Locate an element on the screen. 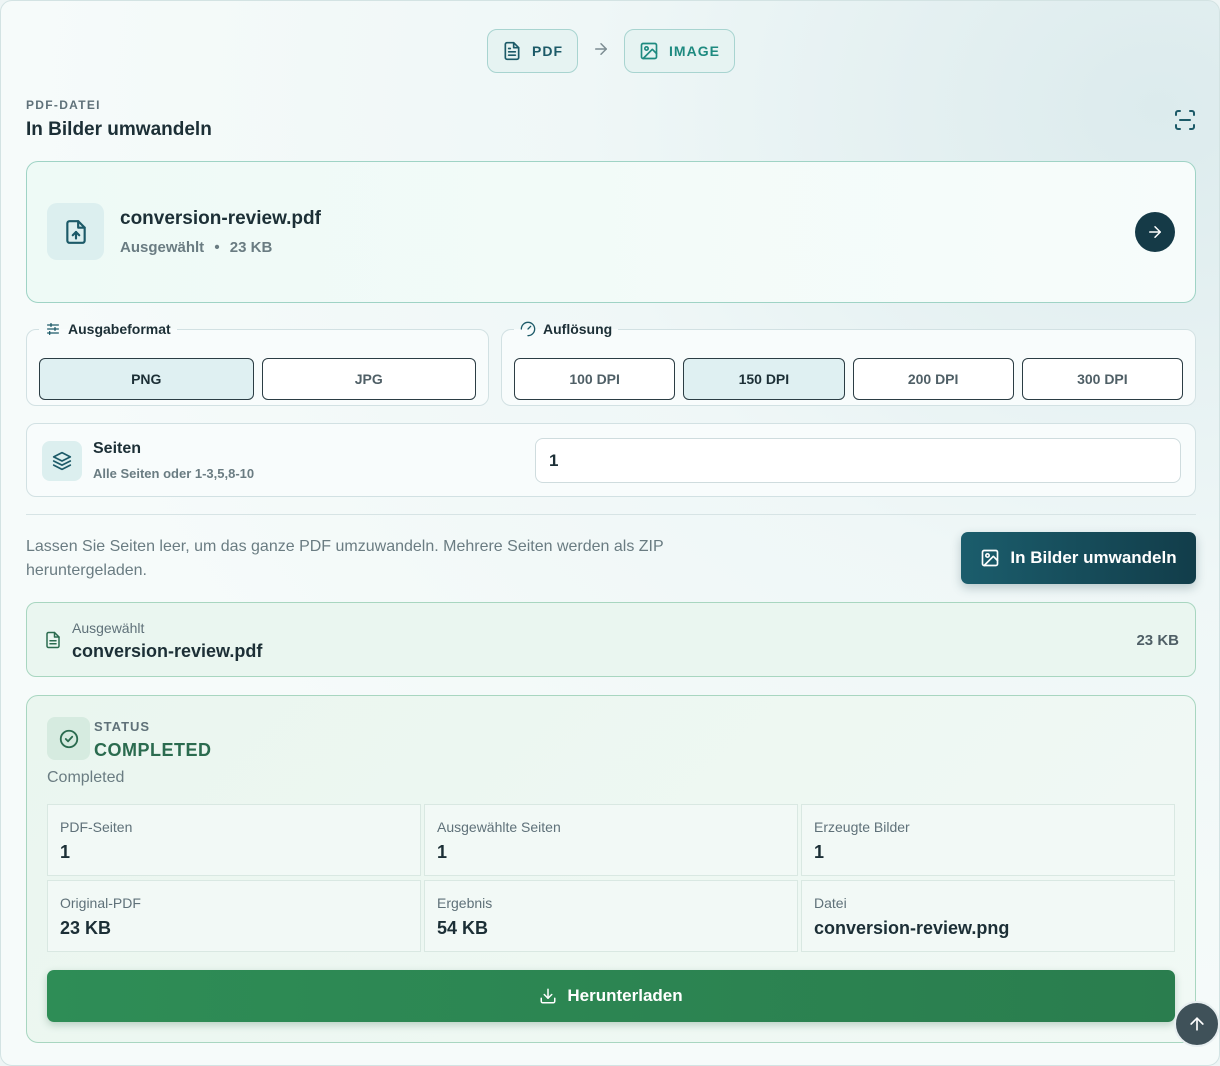  status-description: Completed is located at coordinates (86, 777).